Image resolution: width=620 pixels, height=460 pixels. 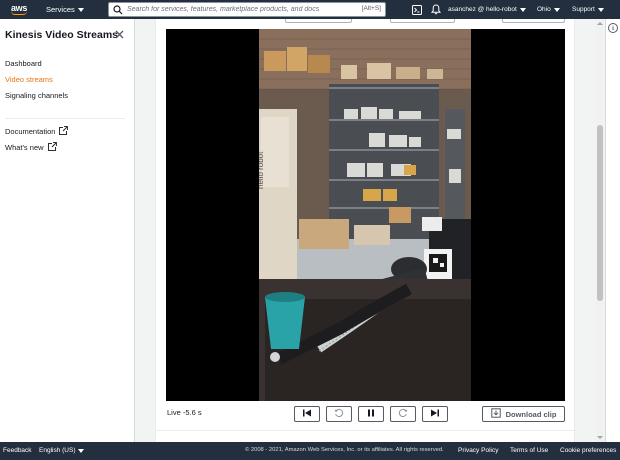 What do you see at coordinates (588, 450) in the screenshot?
I see `cookie-preferences-link: Cookie preferences` at bounding box center [588, 450].